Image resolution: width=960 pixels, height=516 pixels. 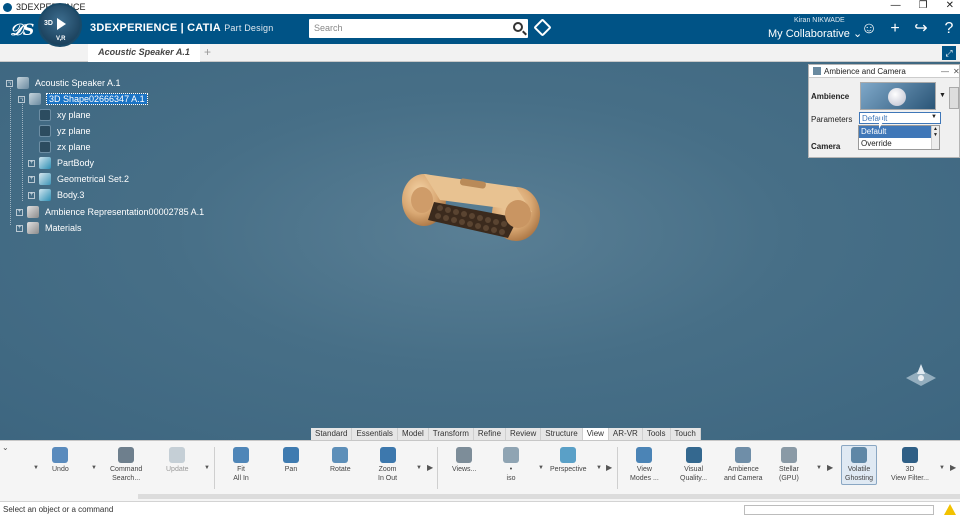 I want to click on toolbar-separator, so click(x=437, y=468).